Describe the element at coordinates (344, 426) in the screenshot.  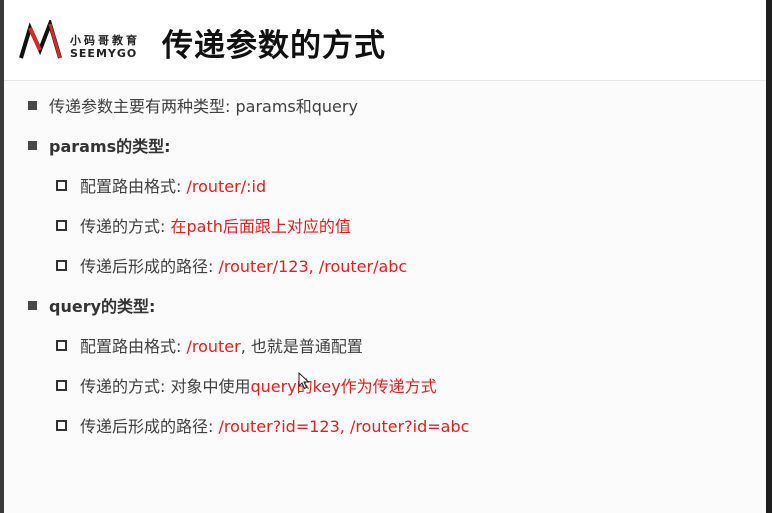
I see `item-value: /router?id=123, /router?id=abc` at that location.